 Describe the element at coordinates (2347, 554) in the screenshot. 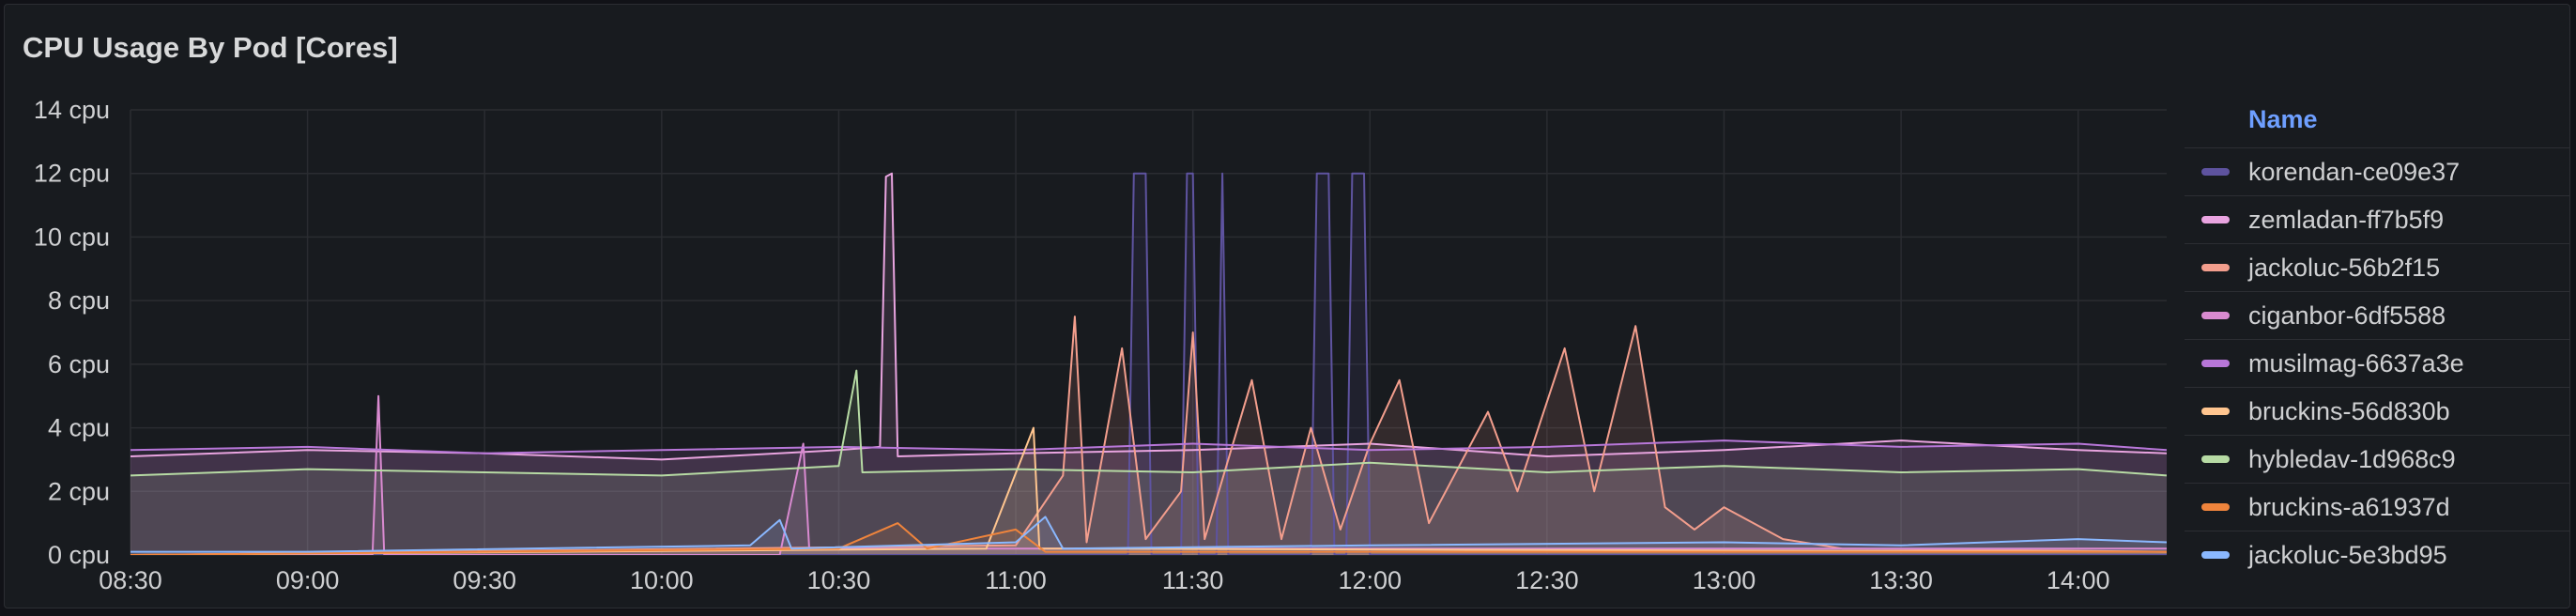

I see `legend-label: jackoluc-5e3bd95` at that location.